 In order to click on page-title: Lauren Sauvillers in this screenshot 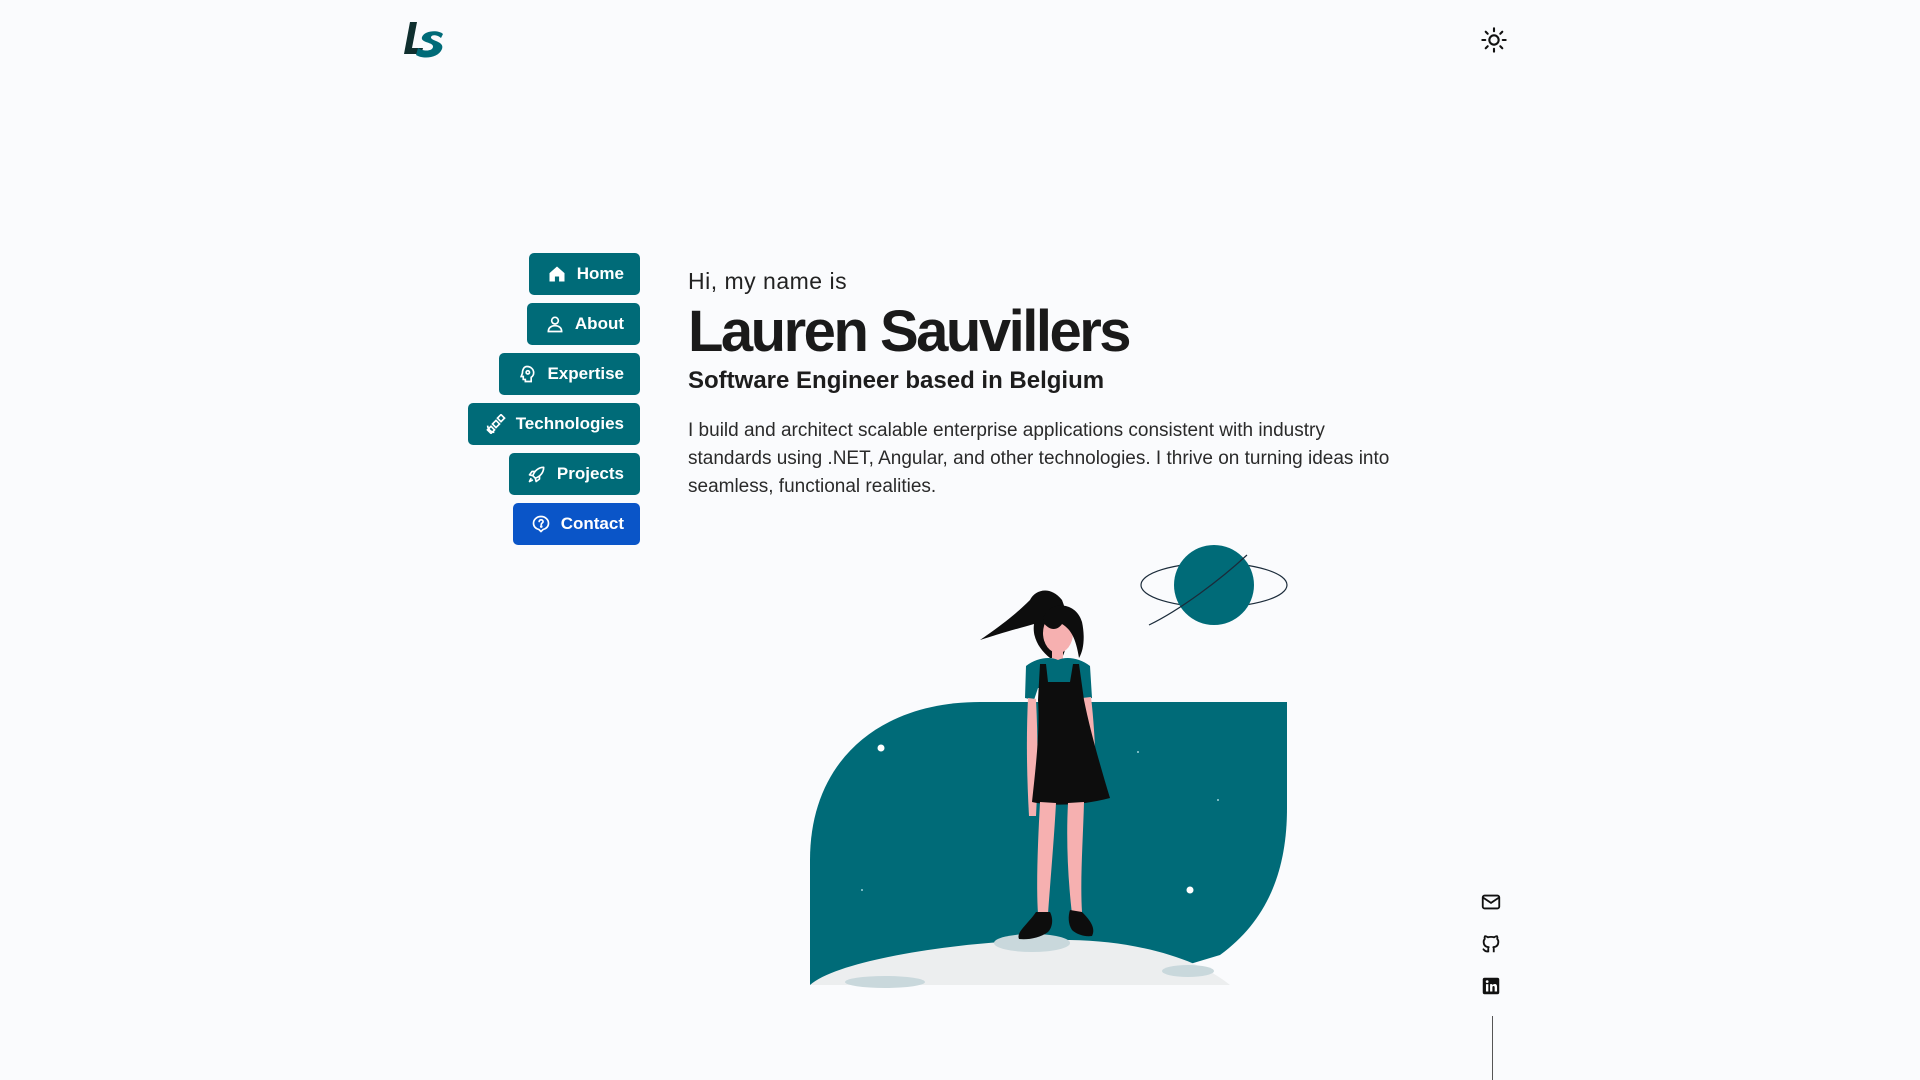, I will do `click(910, 331)`.